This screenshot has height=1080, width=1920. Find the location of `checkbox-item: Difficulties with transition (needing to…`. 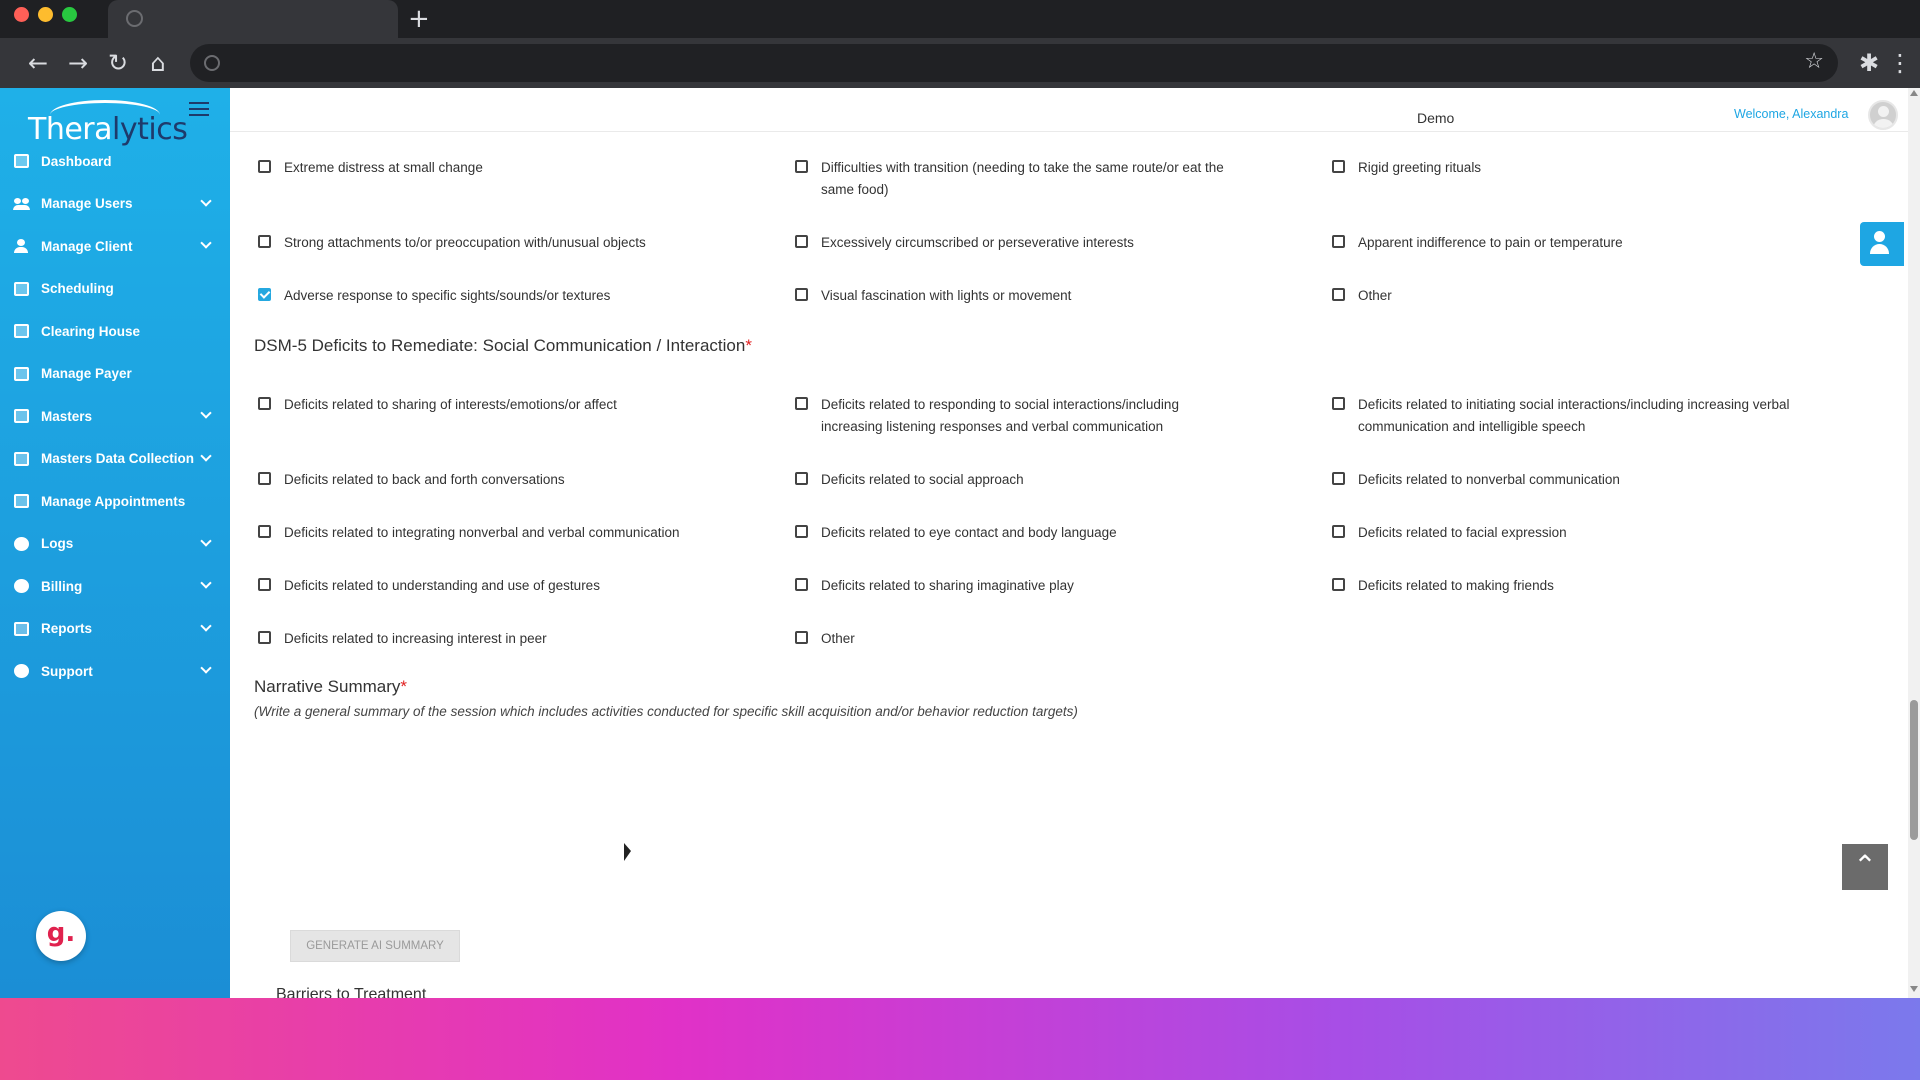

checkbox-item: Difficulties with transition (needing to… is located at coordinates (1020, 179).